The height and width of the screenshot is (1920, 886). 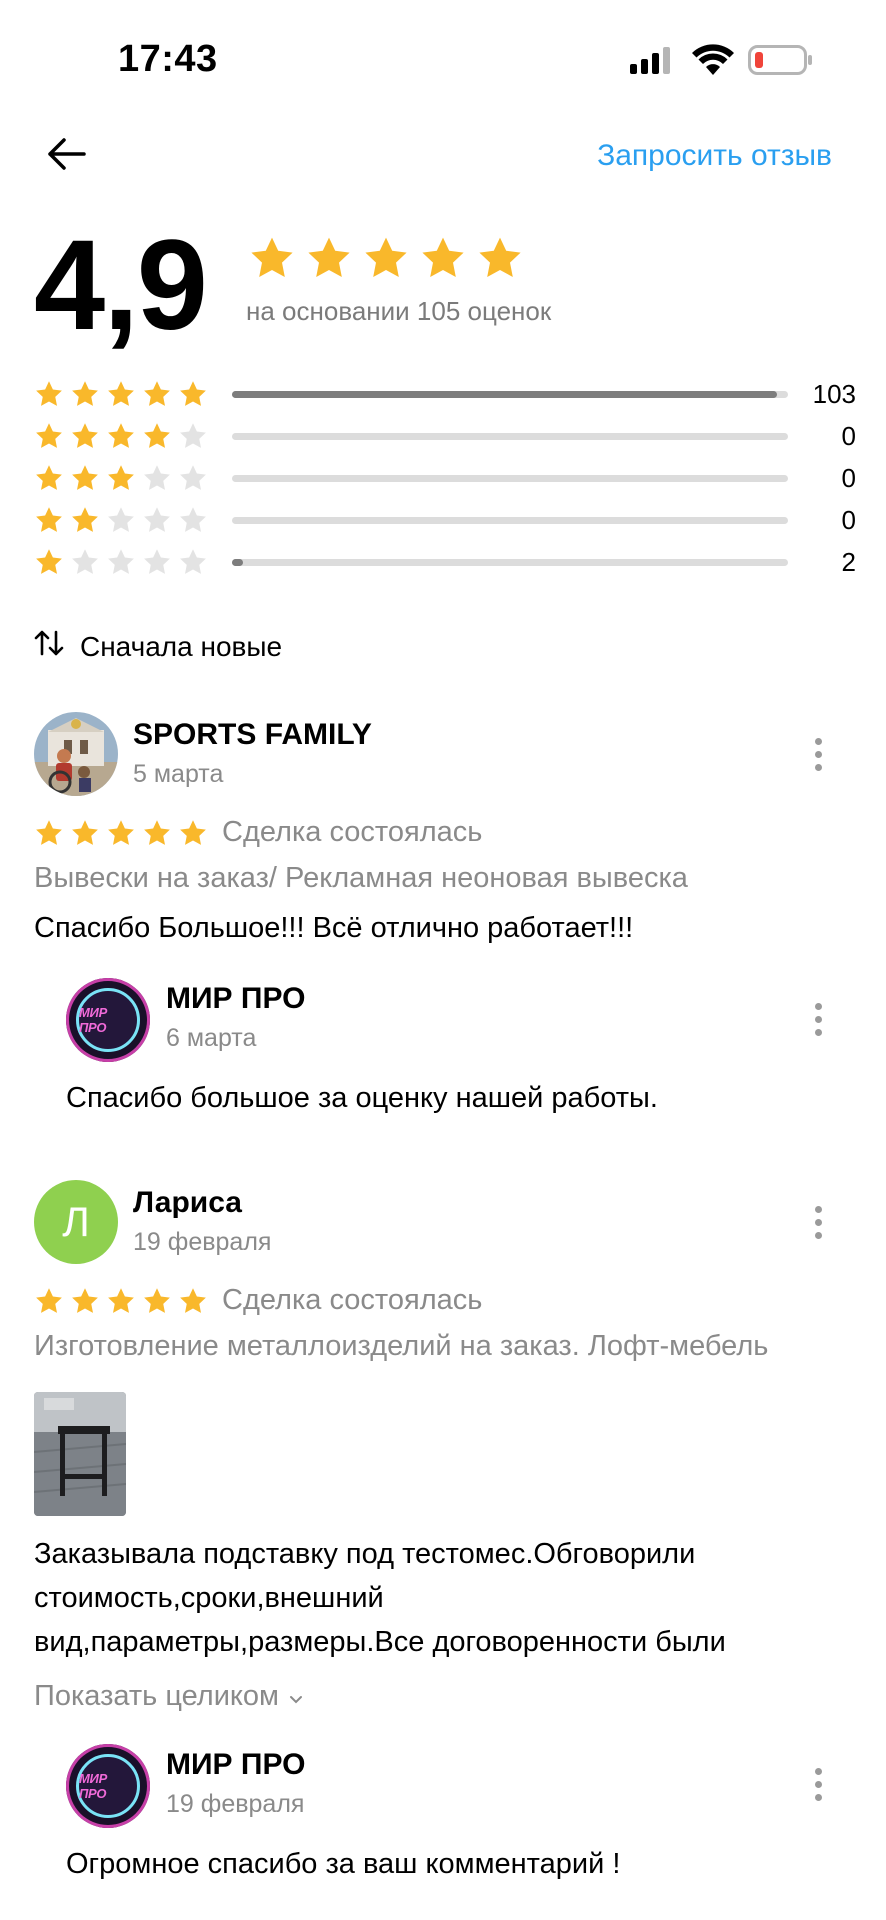 I want to click on reviewer-name: SPORTS FAMILY, so click(x=252, y=735).